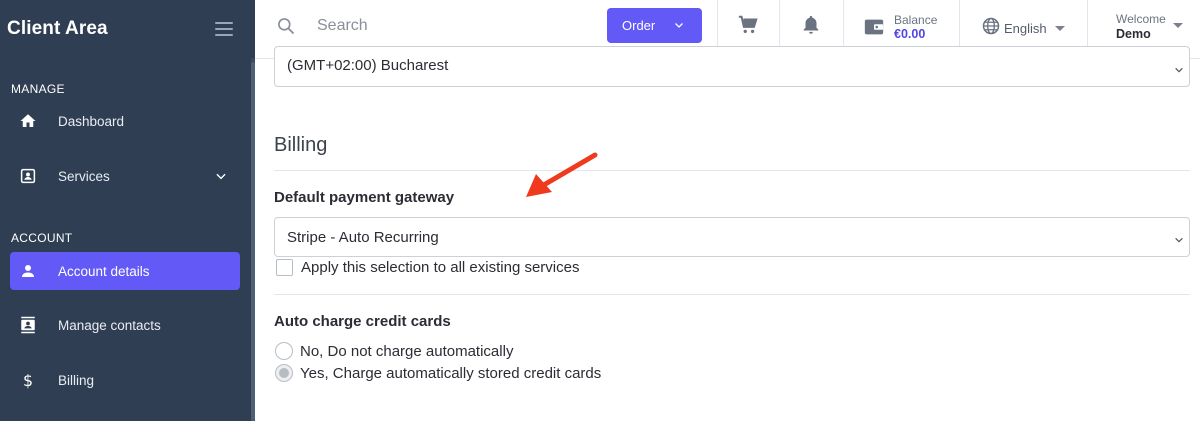 Image resolution: width=1200 pixels, height=421 pixels. Describe the element at coordinates (286, 28) in the screenshot. I see `search-icon` at that location.